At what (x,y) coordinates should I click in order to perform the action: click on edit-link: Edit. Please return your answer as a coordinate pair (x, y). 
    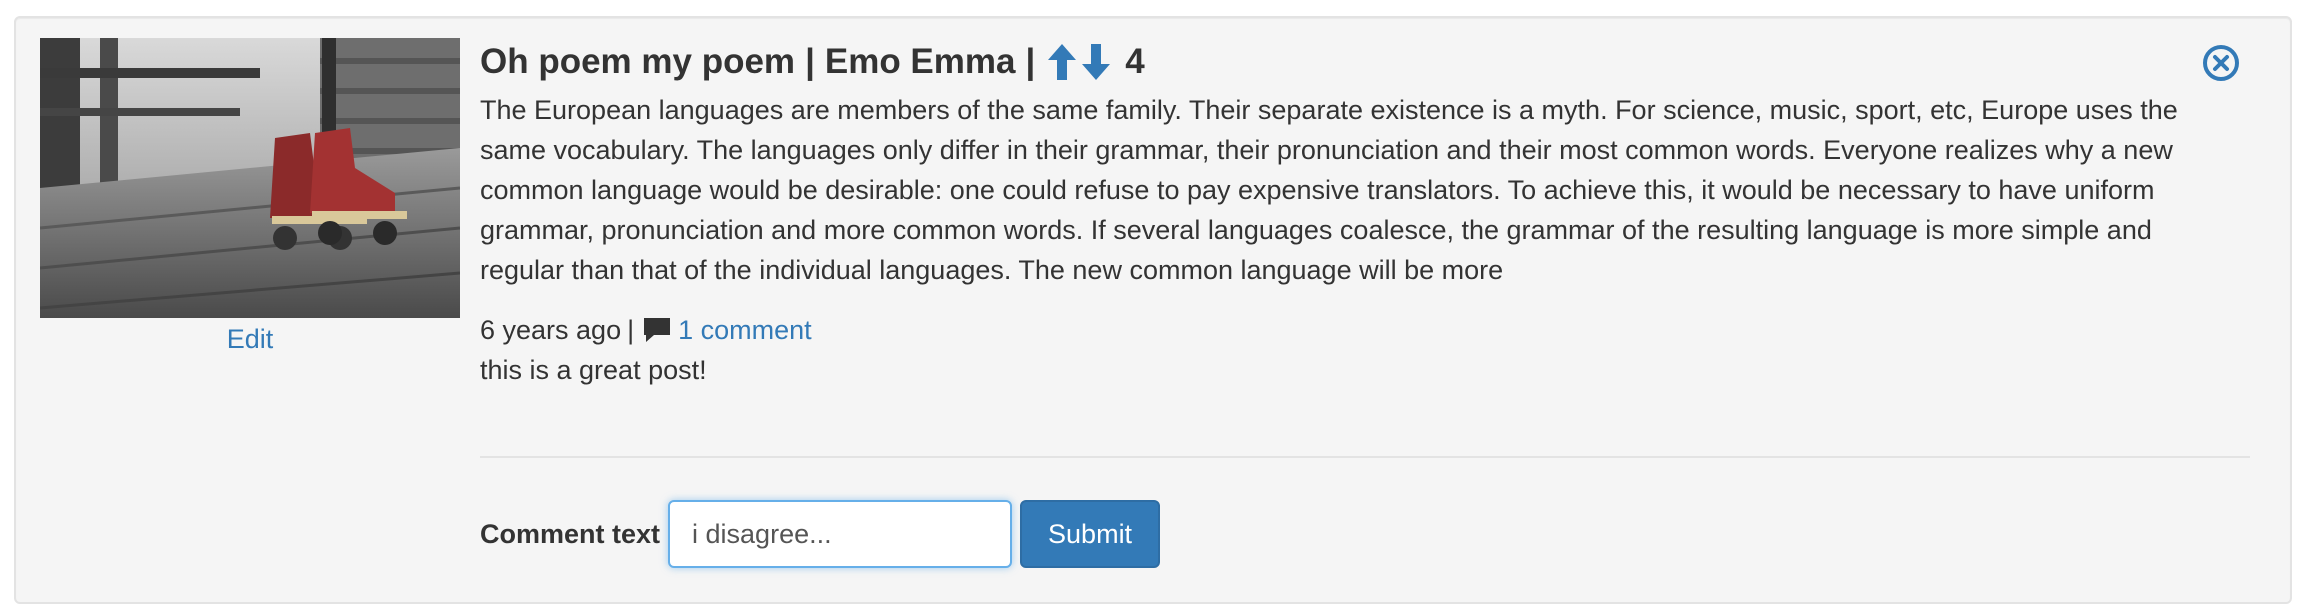
    Looking at the image, I should click on (250, 339).